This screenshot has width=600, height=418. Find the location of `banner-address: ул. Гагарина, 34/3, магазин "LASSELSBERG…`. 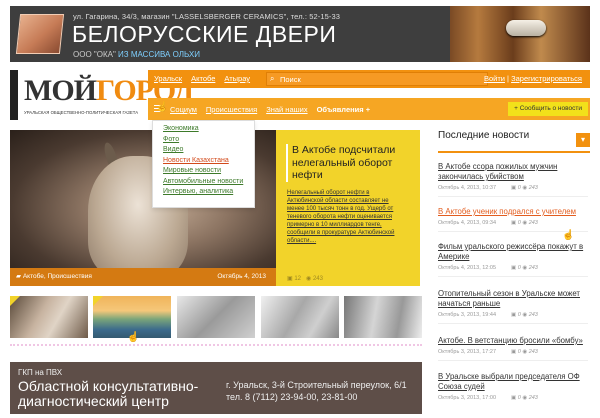

banner-address: ул. Гагарина, 34/3, магазин "LASSELSBERG… is located at coordinates (207, 16).